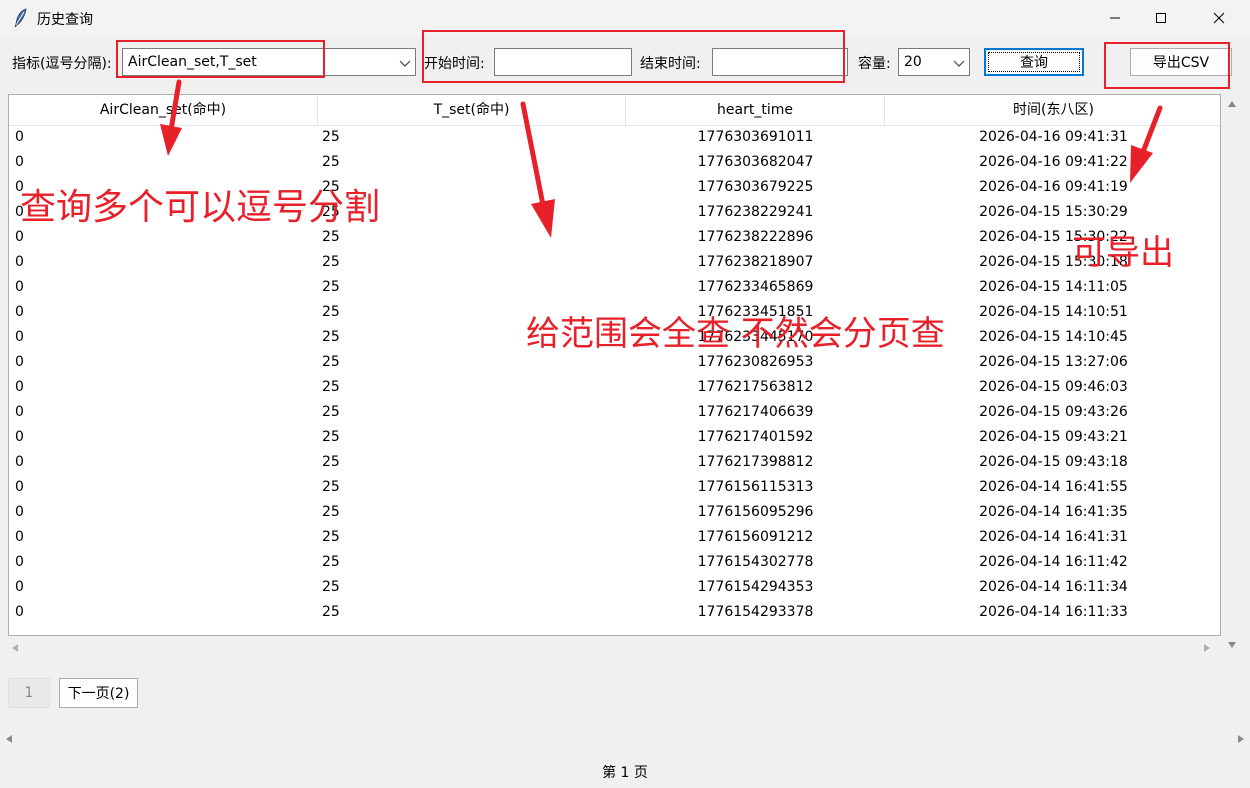 The width and height of the screenshot is (1250, 788). I want to click on cell-heart-time: 1776217401592, so click(755, 437).